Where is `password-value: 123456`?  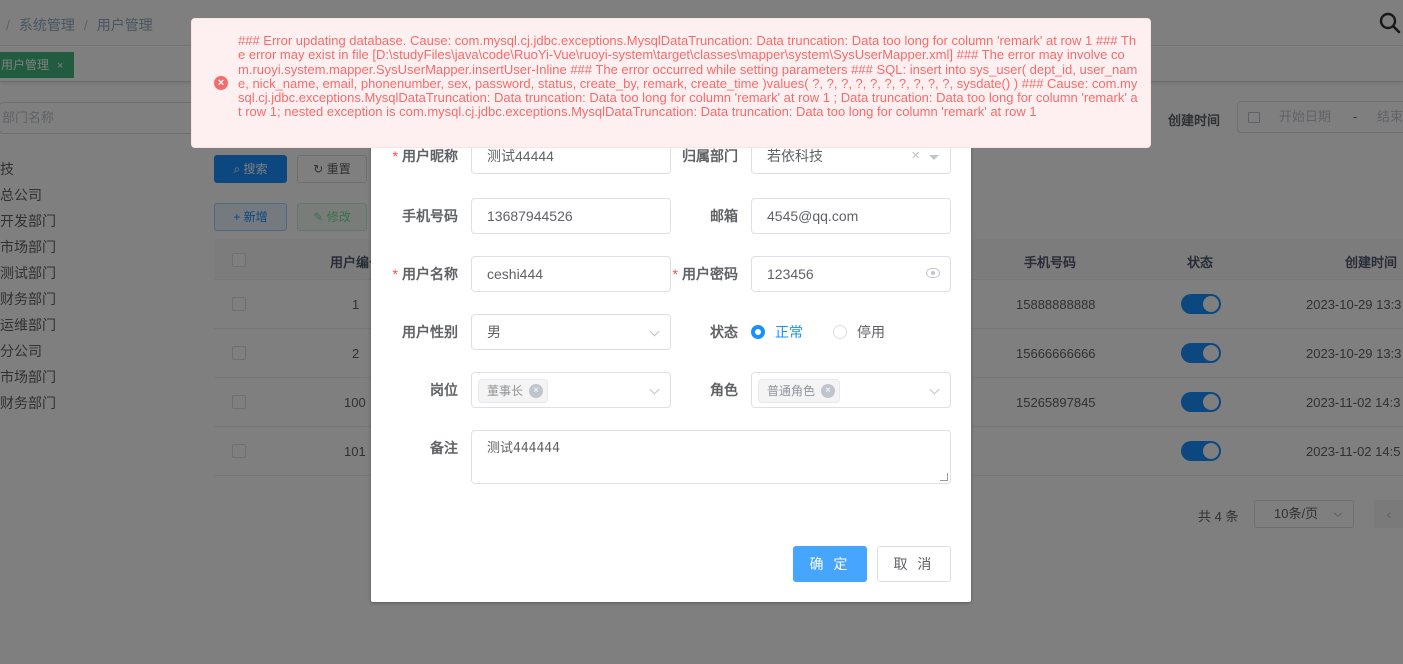 password-value: 123456 is located at coordinates (790, 274).